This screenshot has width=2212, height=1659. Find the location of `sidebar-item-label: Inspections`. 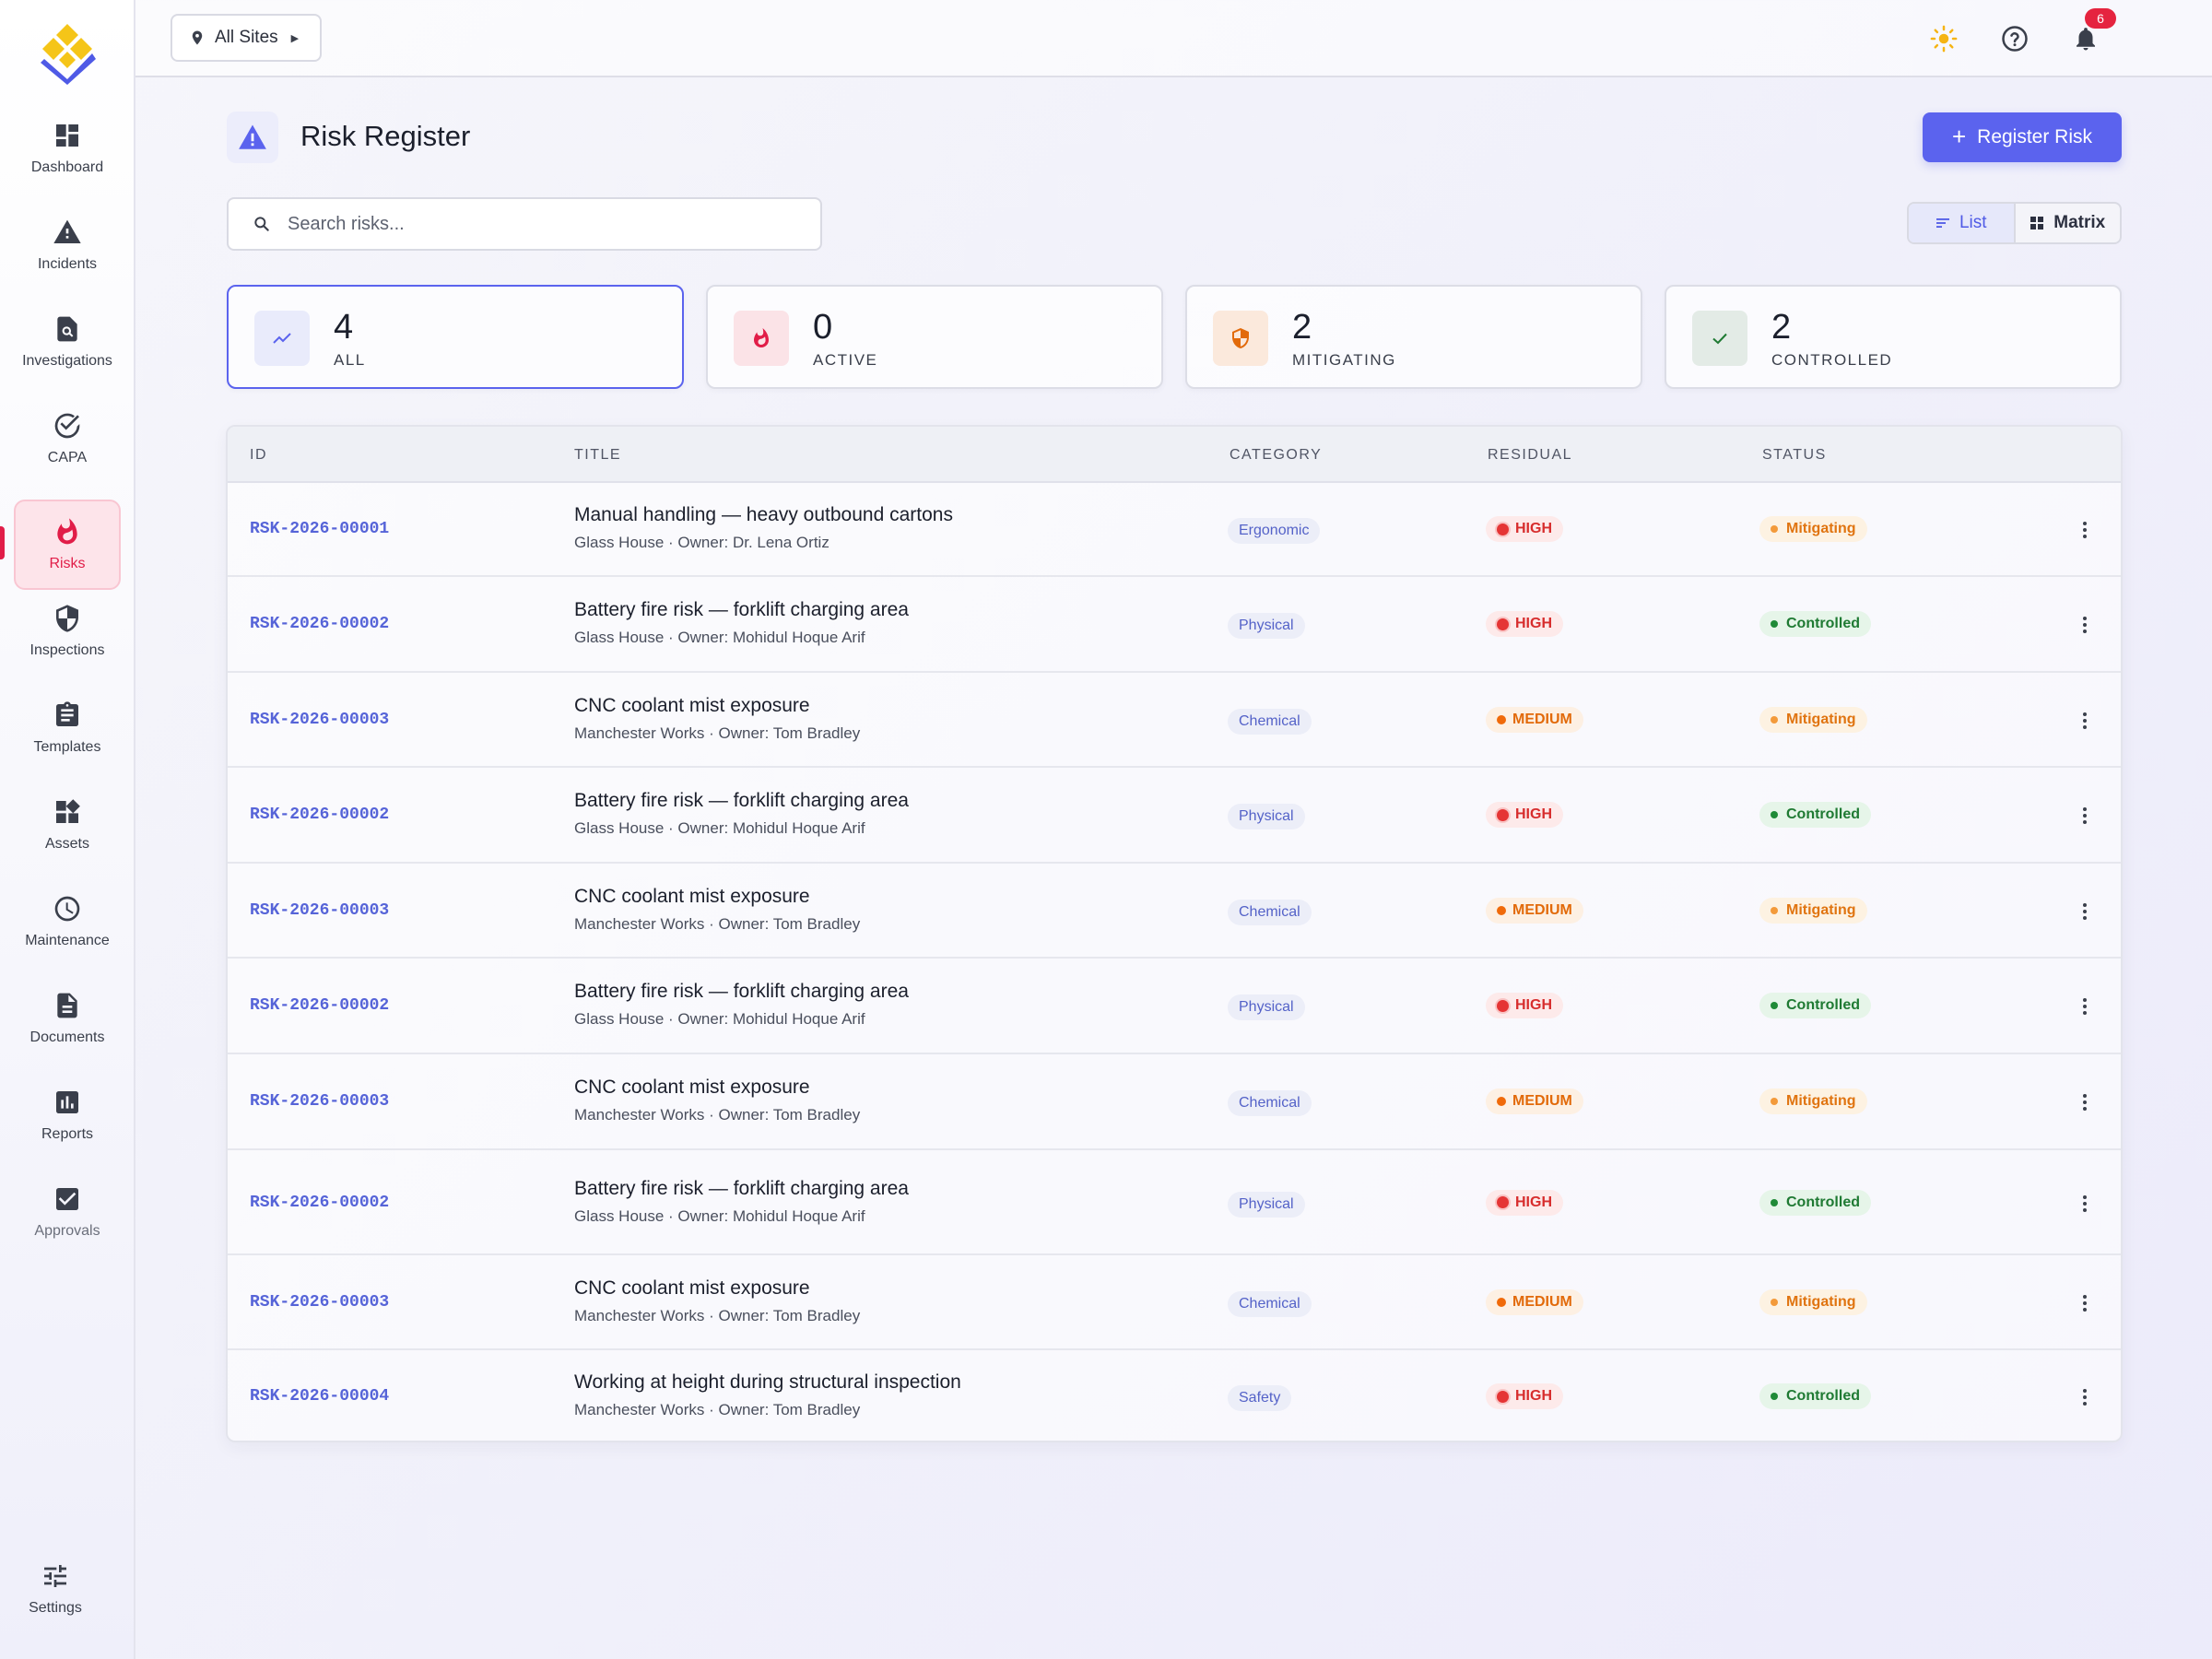

sidebar-item-label: Inspections is located at coordinates (67, 650).